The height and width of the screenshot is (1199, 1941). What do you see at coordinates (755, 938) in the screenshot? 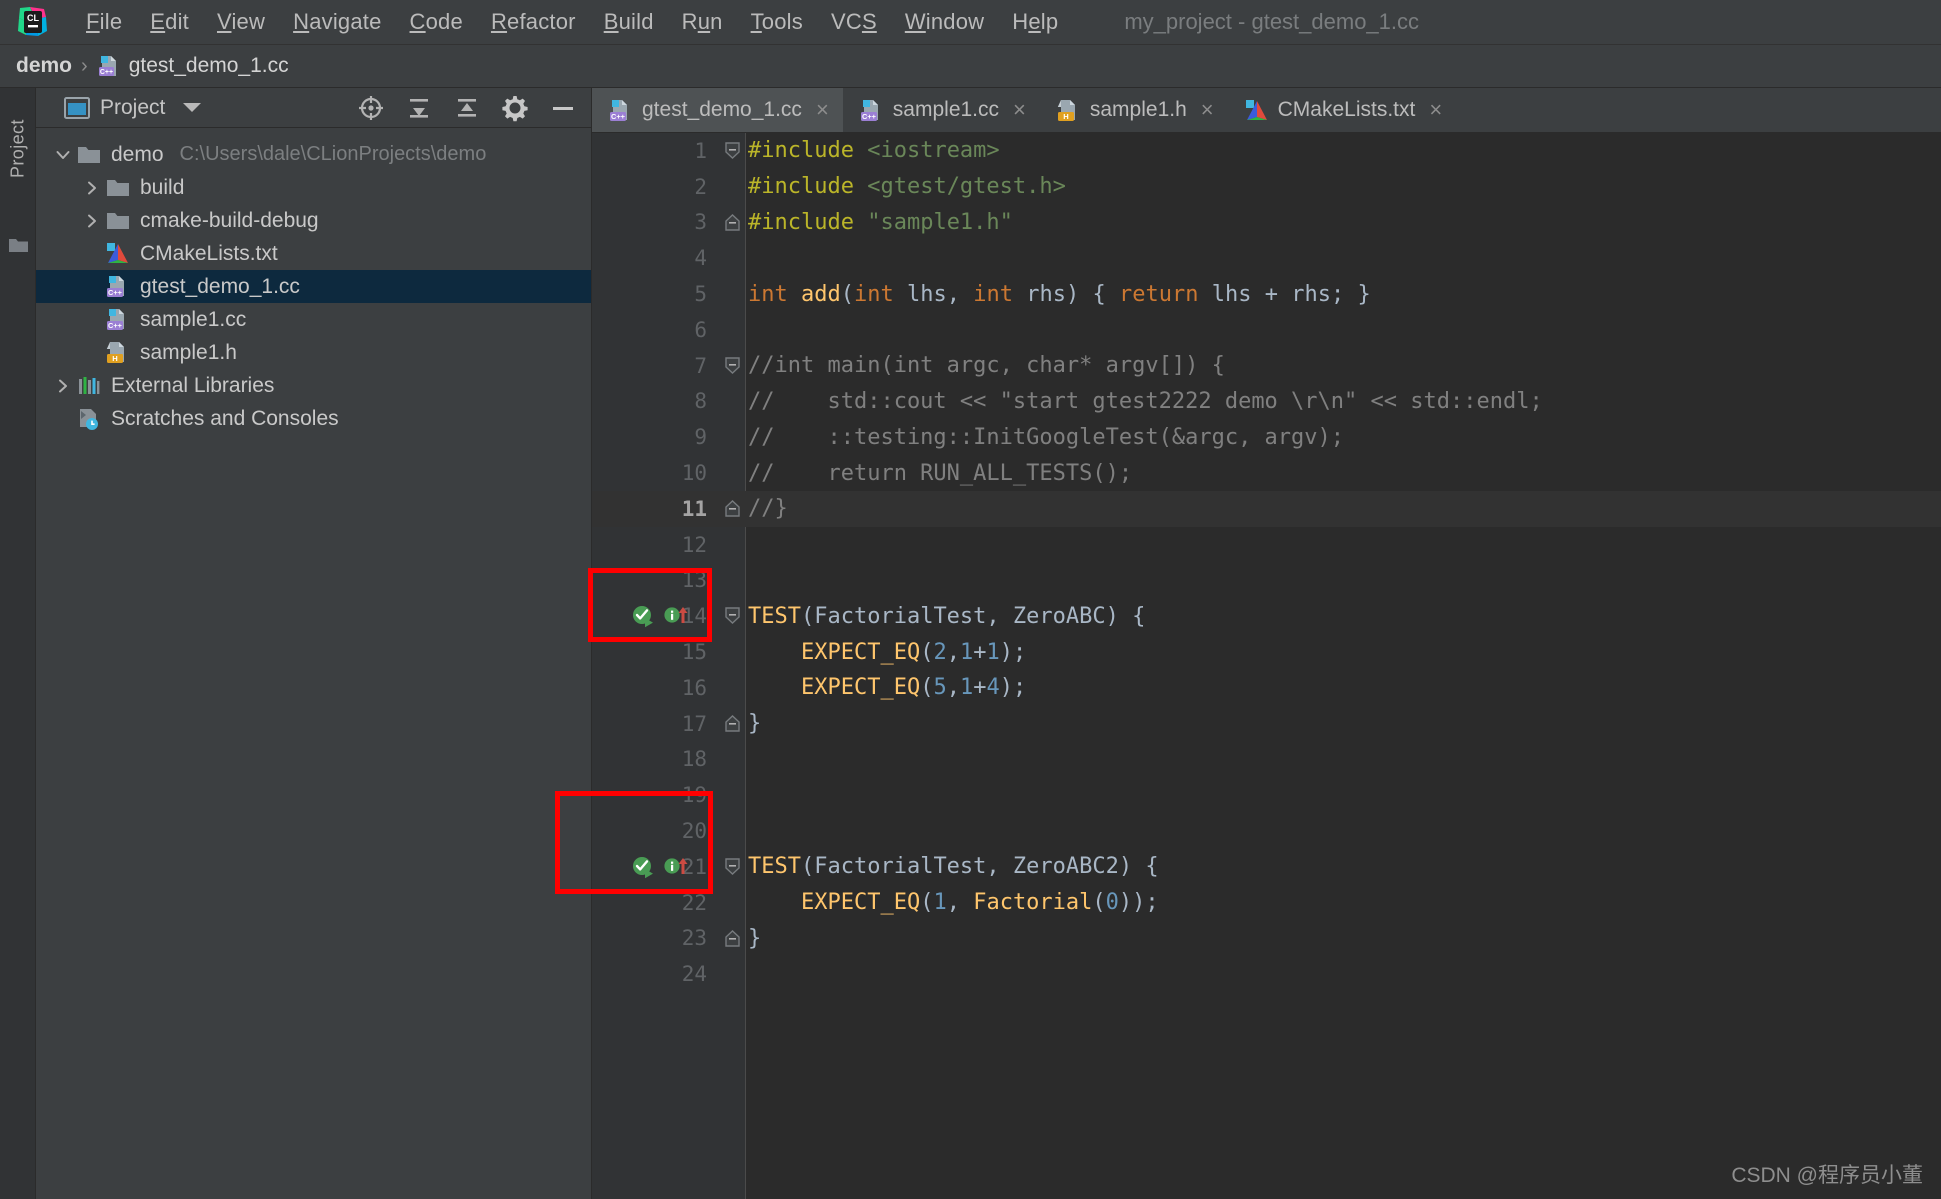
I see `code-text: }` at bounding box center [755, 938].